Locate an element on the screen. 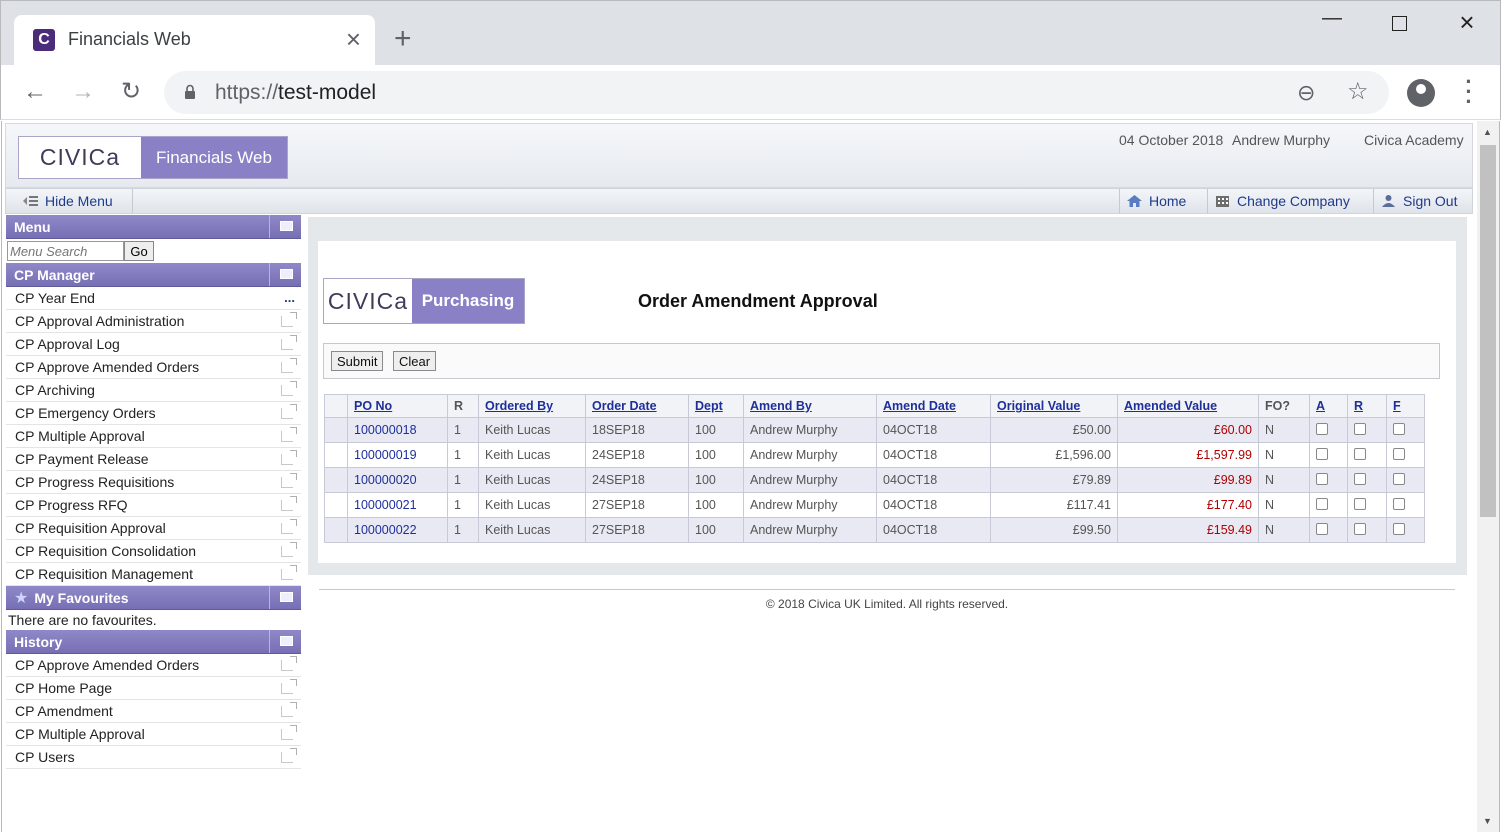 The height and width of the screenshot is (832, 1501). po-number-link: 100000022 is located at coordinates (397, 530).